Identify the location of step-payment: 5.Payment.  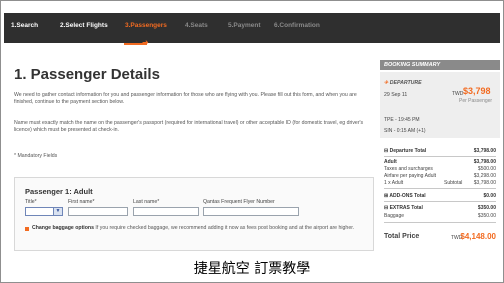
(244, 25).